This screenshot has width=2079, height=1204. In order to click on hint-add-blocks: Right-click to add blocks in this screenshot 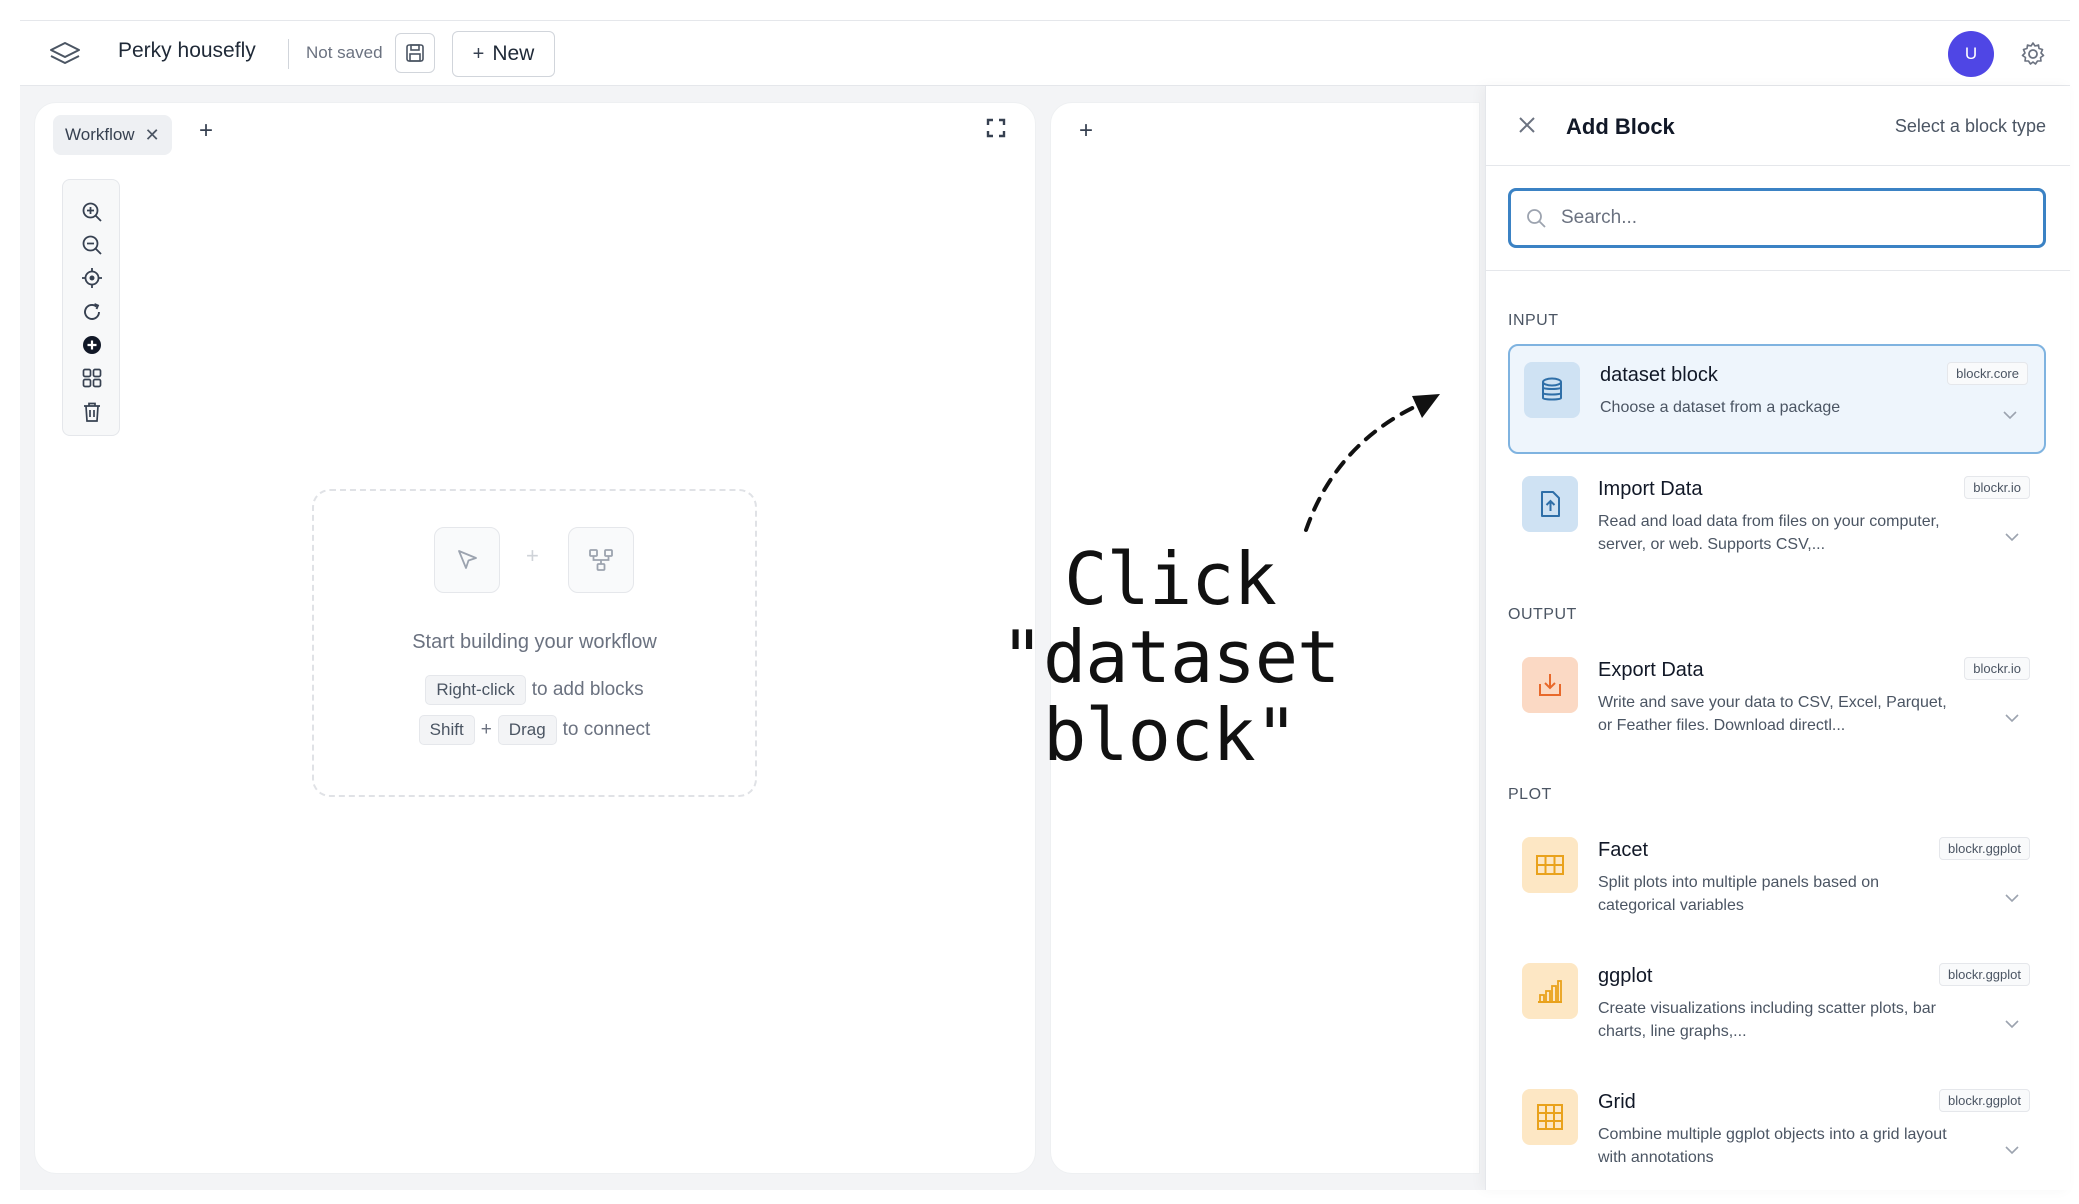, I will do `click(534, 690)`.